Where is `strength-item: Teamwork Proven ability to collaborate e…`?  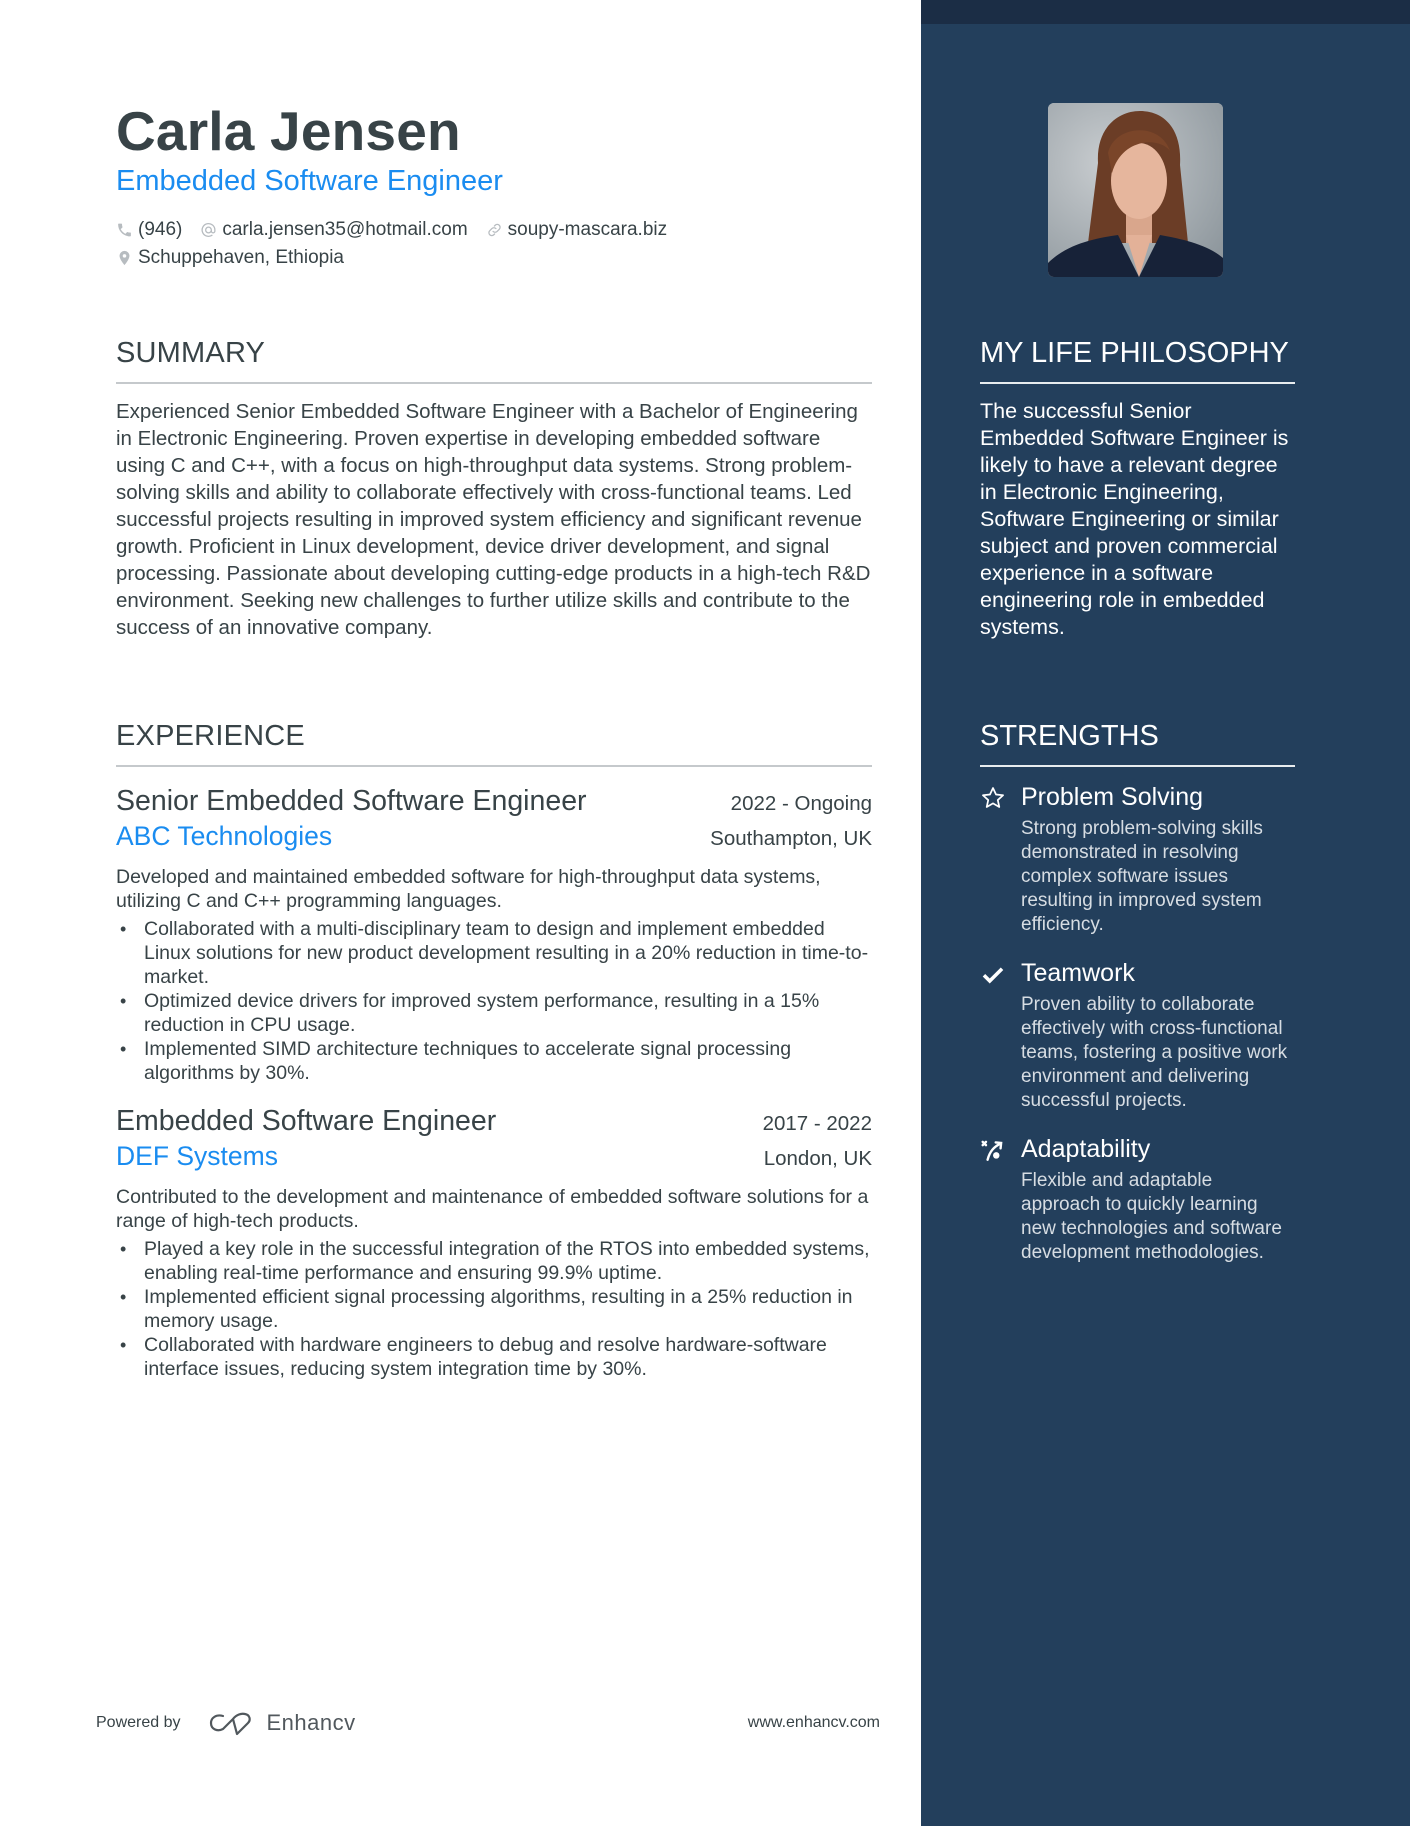 strength-item: Teamwork Proven ability to collaborate e… is located at coordinates (1137, 1035).